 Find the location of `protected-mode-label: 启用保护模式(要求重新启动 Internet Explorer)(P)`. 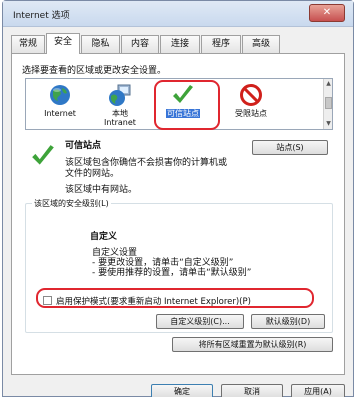

protected-mode-label: 启用保护模式(要求重新启动 Internet Explorer)(P) is located at coordinates (153, 301).